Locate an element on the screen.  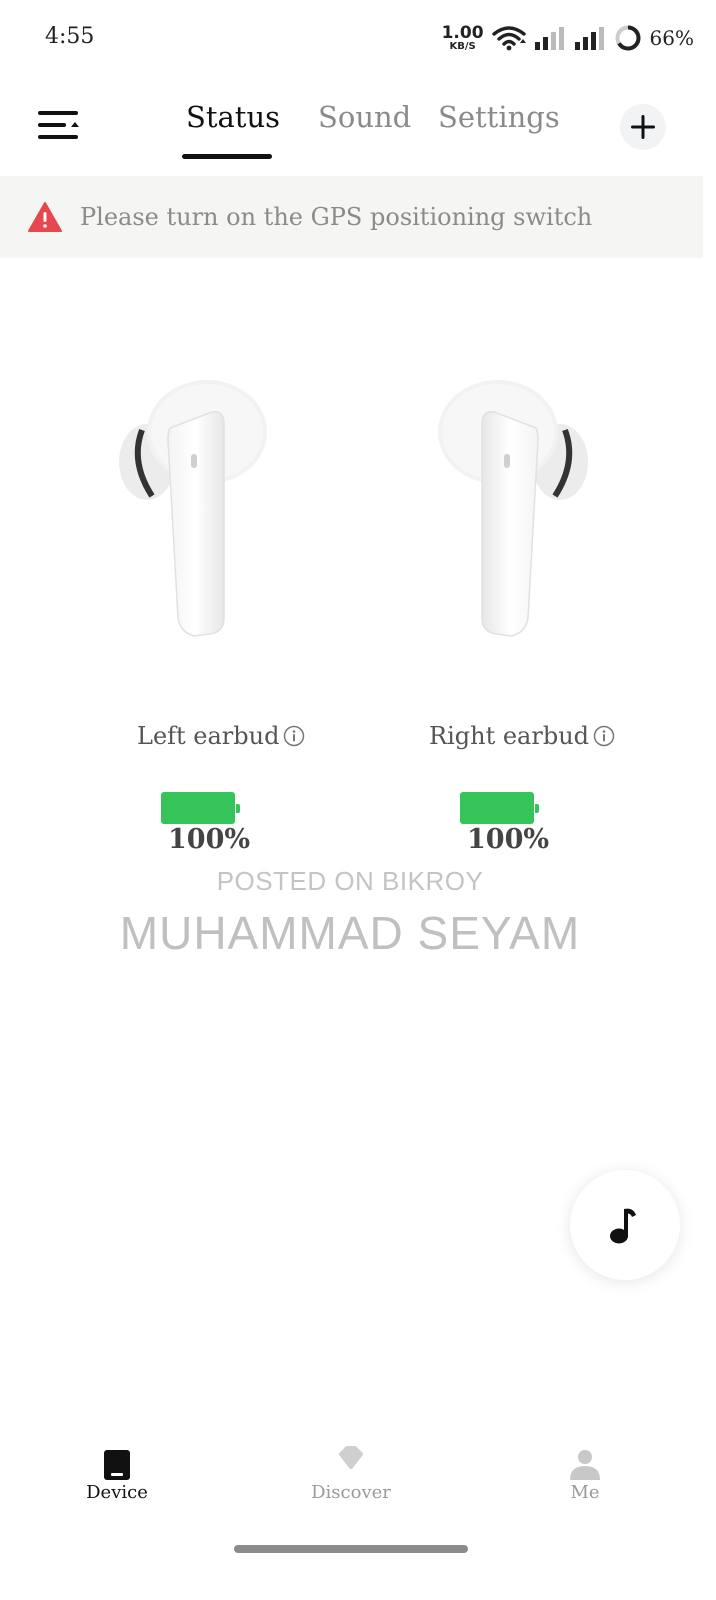
right-earbud-label: Right earbud is located at coordinates (522, 736).